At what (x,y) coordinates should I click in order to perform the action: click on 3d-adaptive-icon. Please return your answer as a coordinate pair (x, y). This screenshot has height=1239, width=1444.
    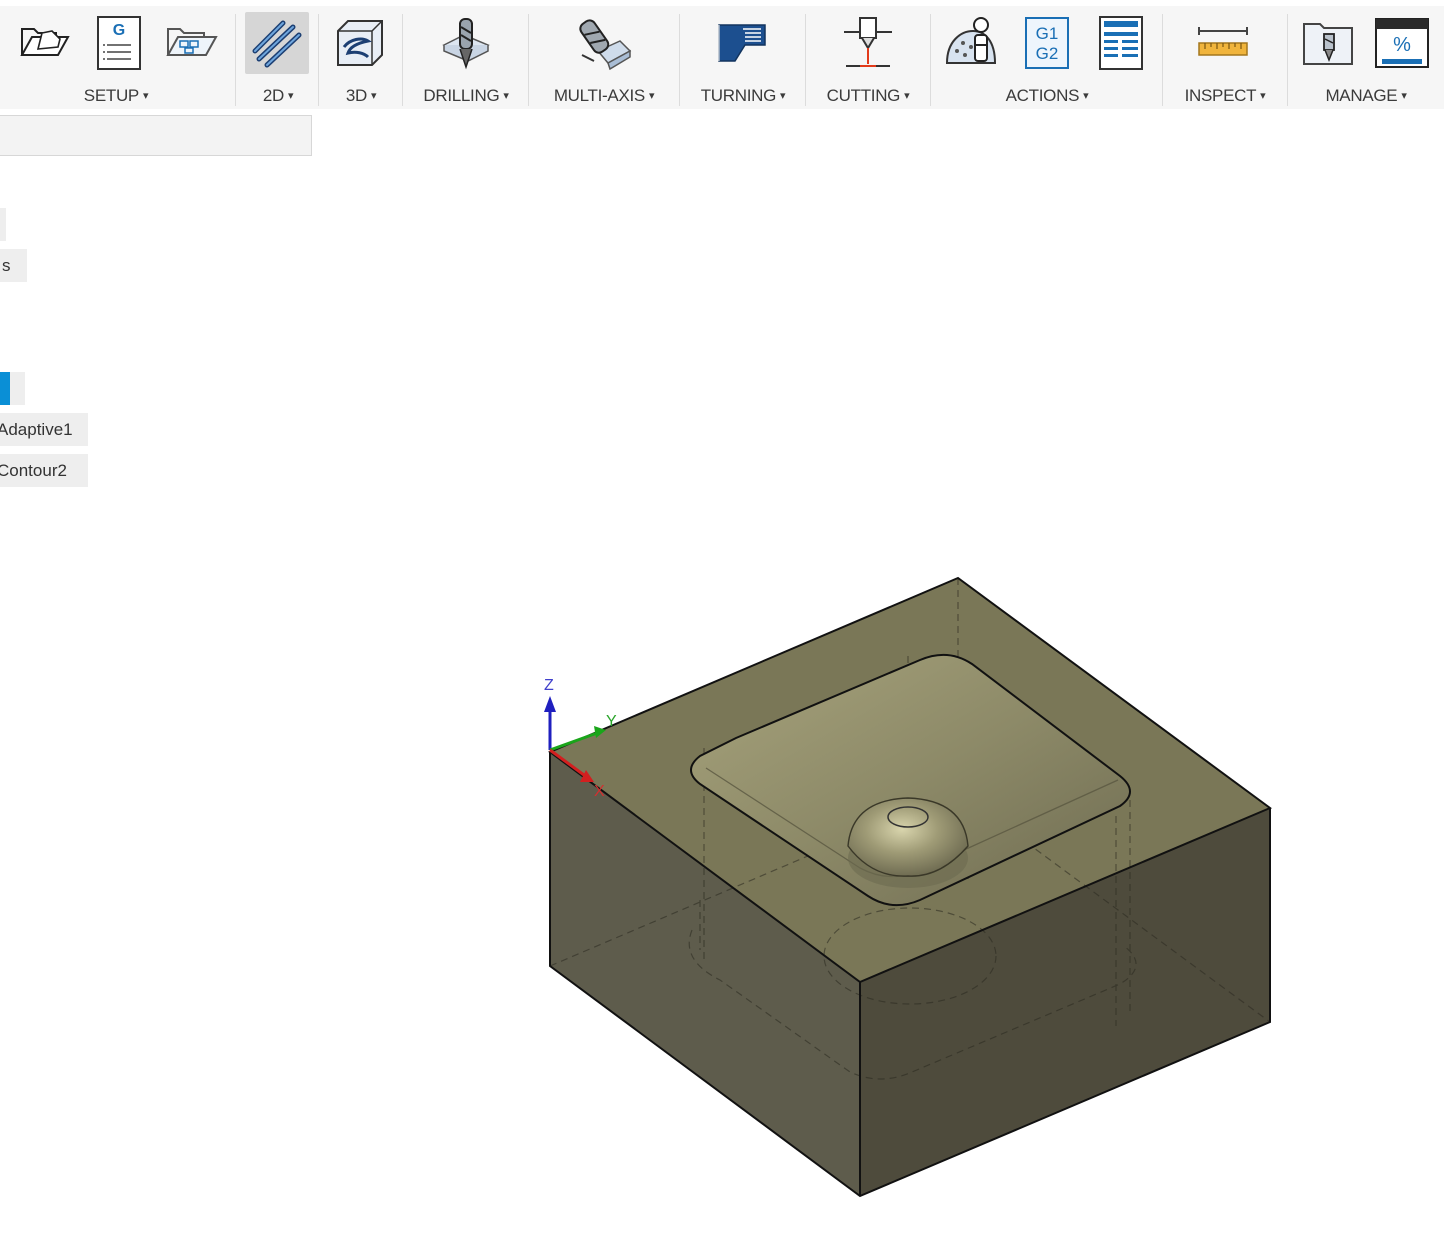
    Looking at the image, I should click on (360, 43).